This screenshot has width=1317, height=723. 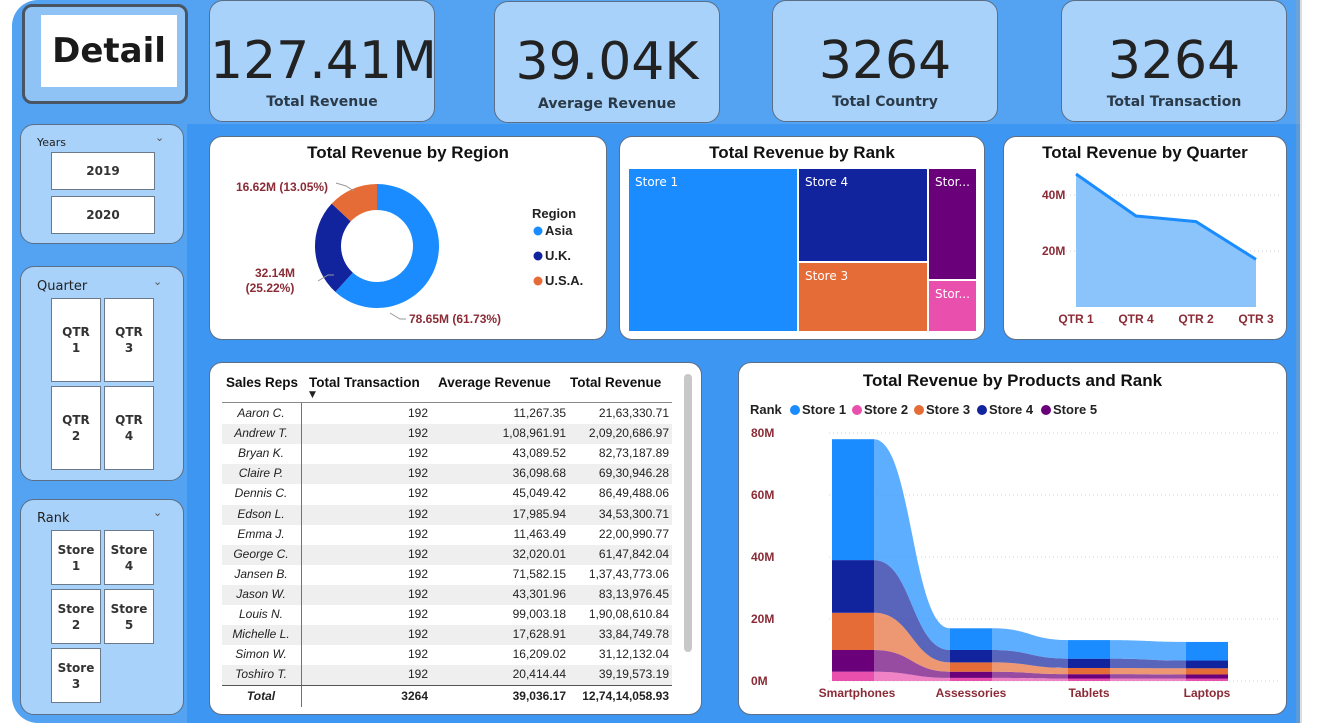 I want to click on cell-sales-rep: Claire P., so click(x=261, y=473).